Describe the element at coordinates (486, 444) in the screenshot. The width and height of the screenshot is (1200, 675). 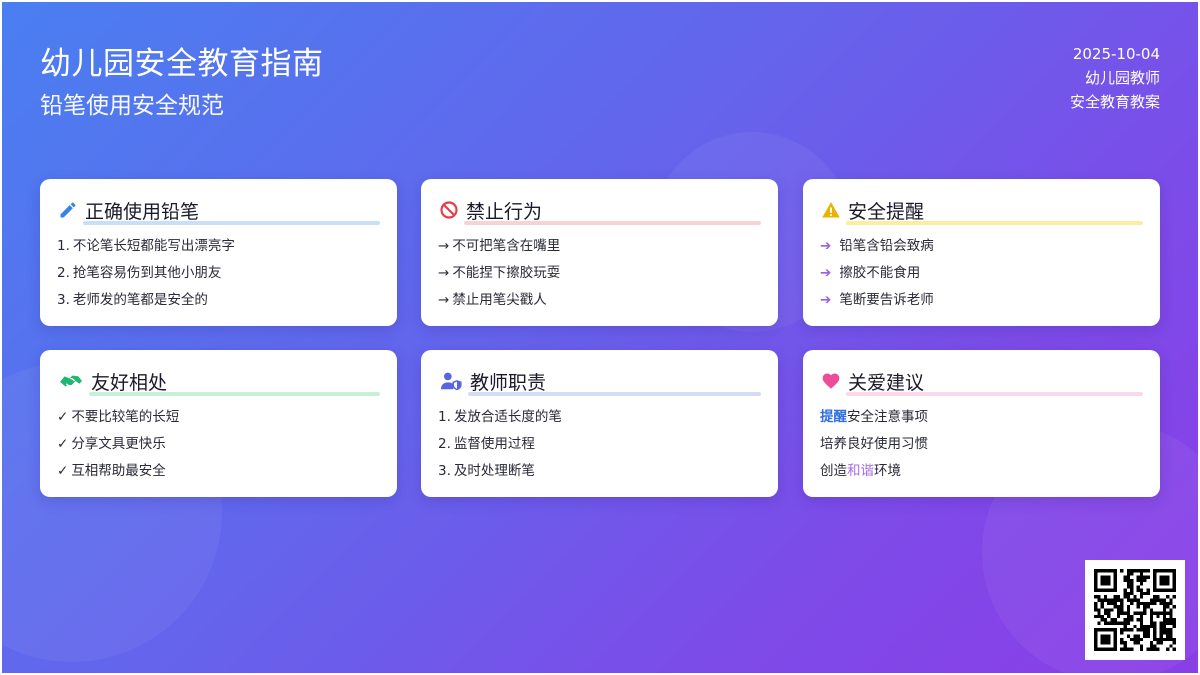
I see `list-item: 2. 监督使用过程` at that location.